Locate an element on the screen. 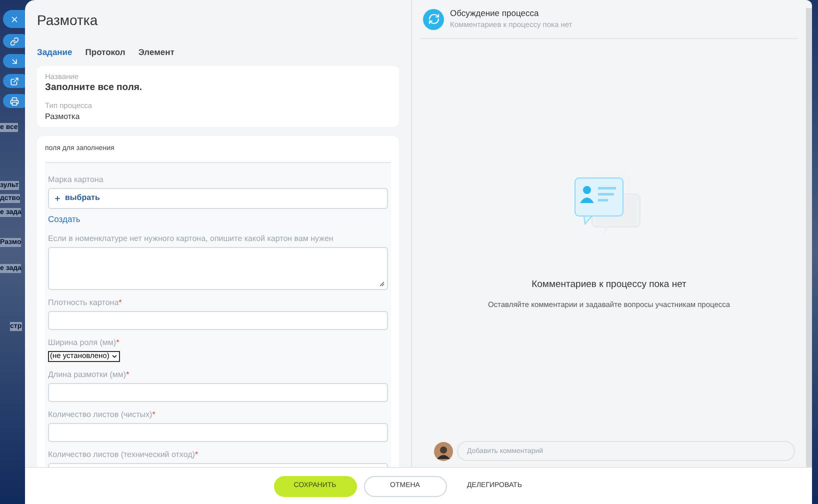 The height and width of the screenshot is (504, 818). field-label: Количество листов (чистых)* is located at coordinates (102, 415).